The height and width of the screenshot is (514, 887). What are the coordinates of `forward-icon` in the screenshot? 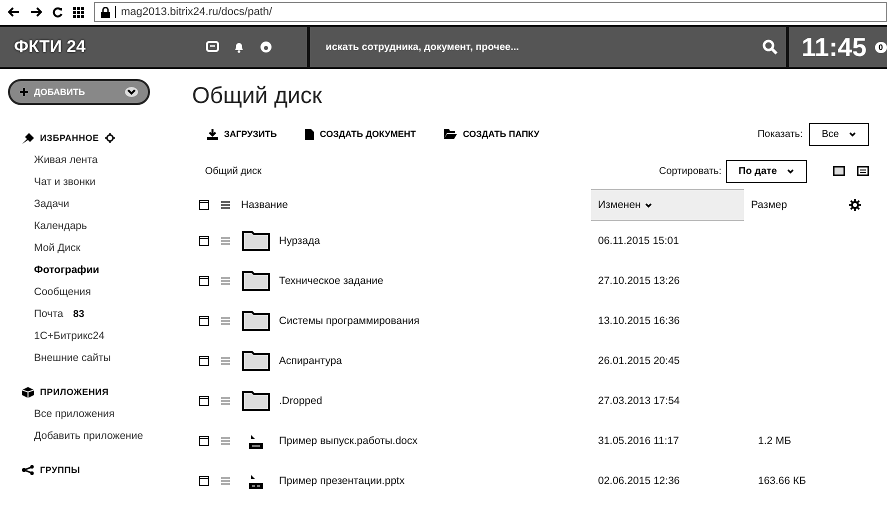 It's located at (36, 12).